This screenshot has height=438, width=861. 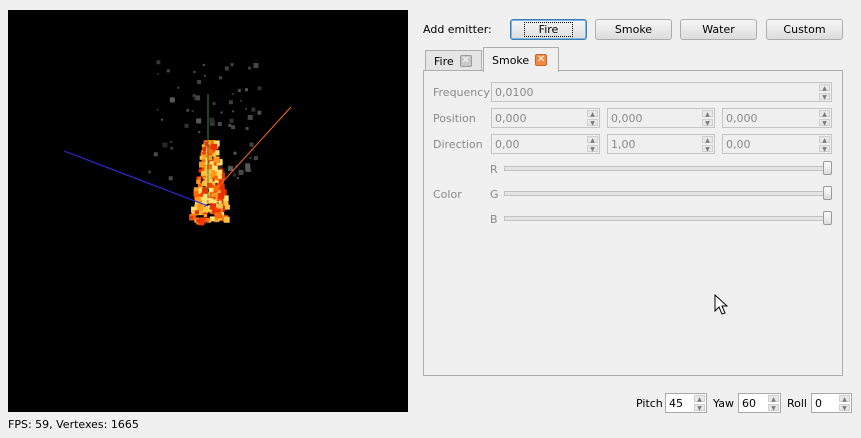 I want to click on direction-label: Direction, so click(x=458, y=144).